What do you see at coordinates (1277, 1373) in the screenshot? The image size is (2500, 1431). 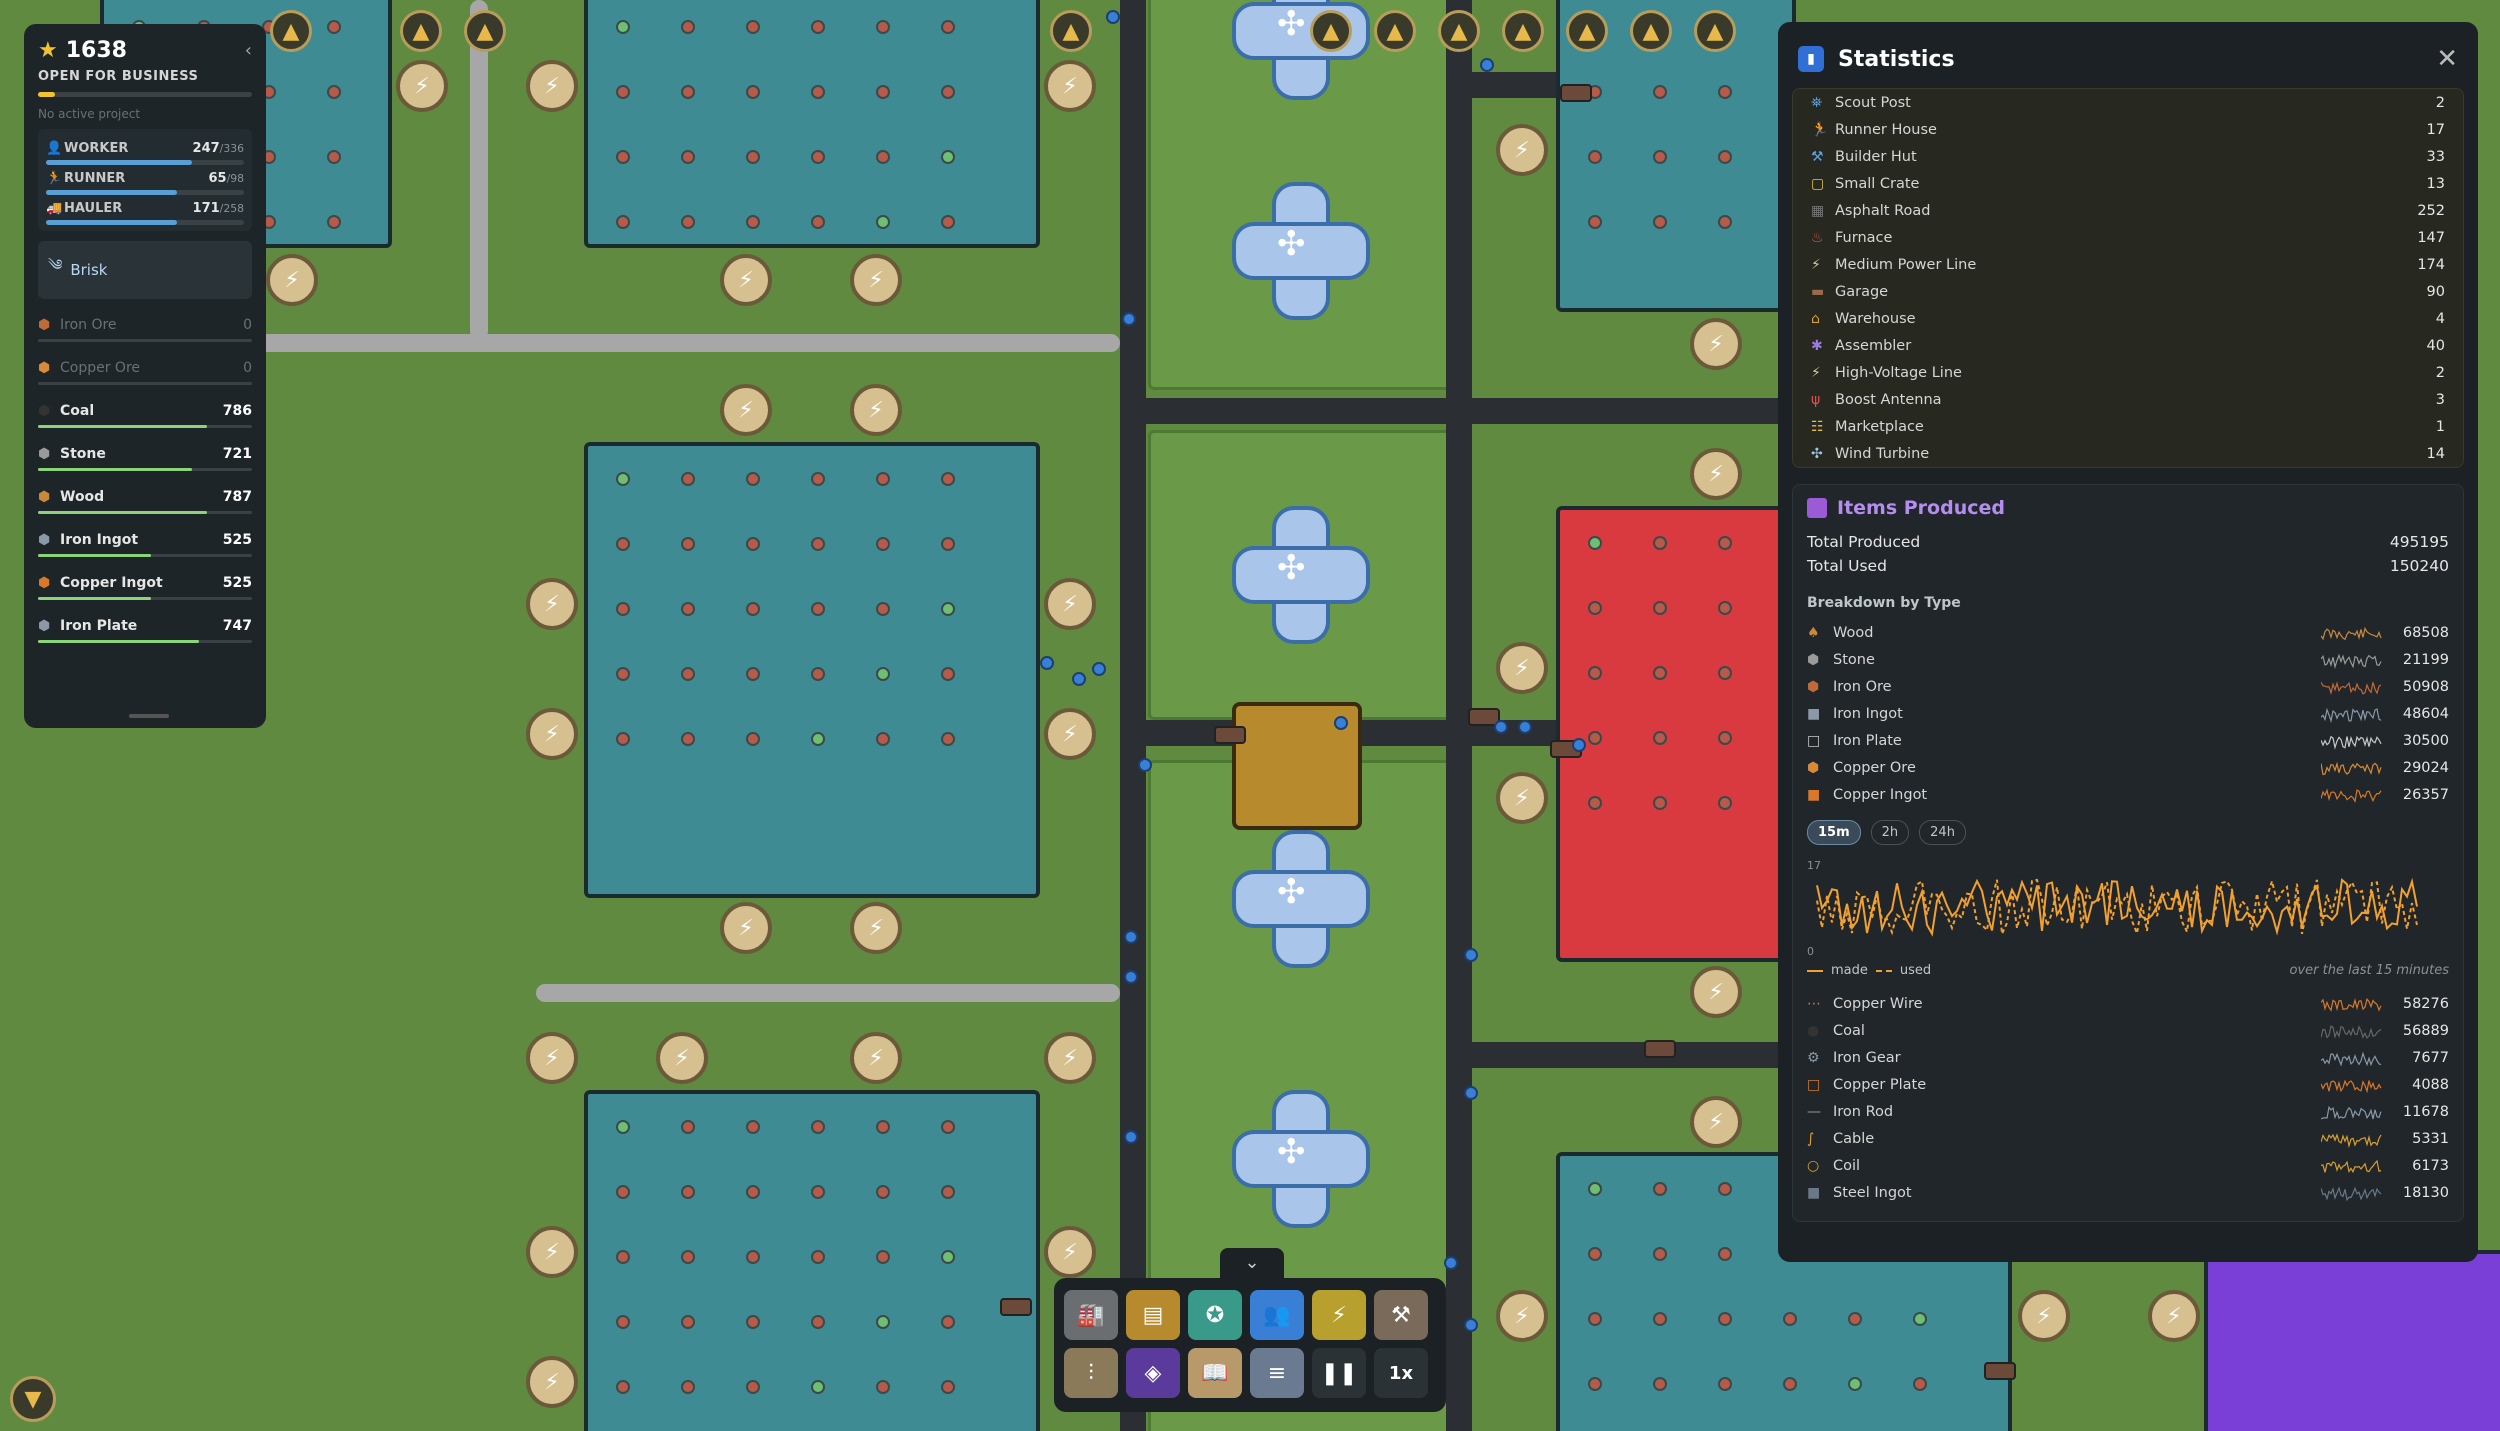 I see `menu-icon: ≡` at bounding box center [1277, 1373].